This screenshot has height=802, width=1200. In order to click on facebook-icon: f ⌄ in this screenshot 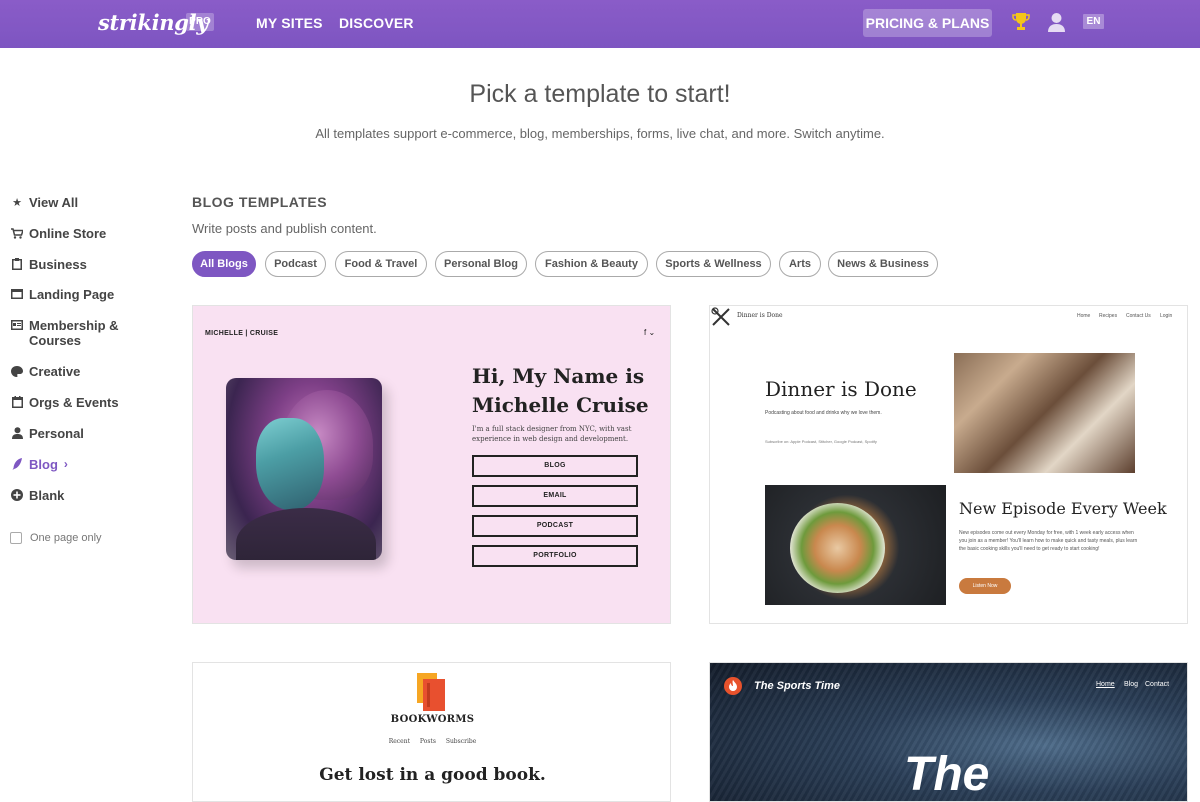, I will do `click(650, 332)`.